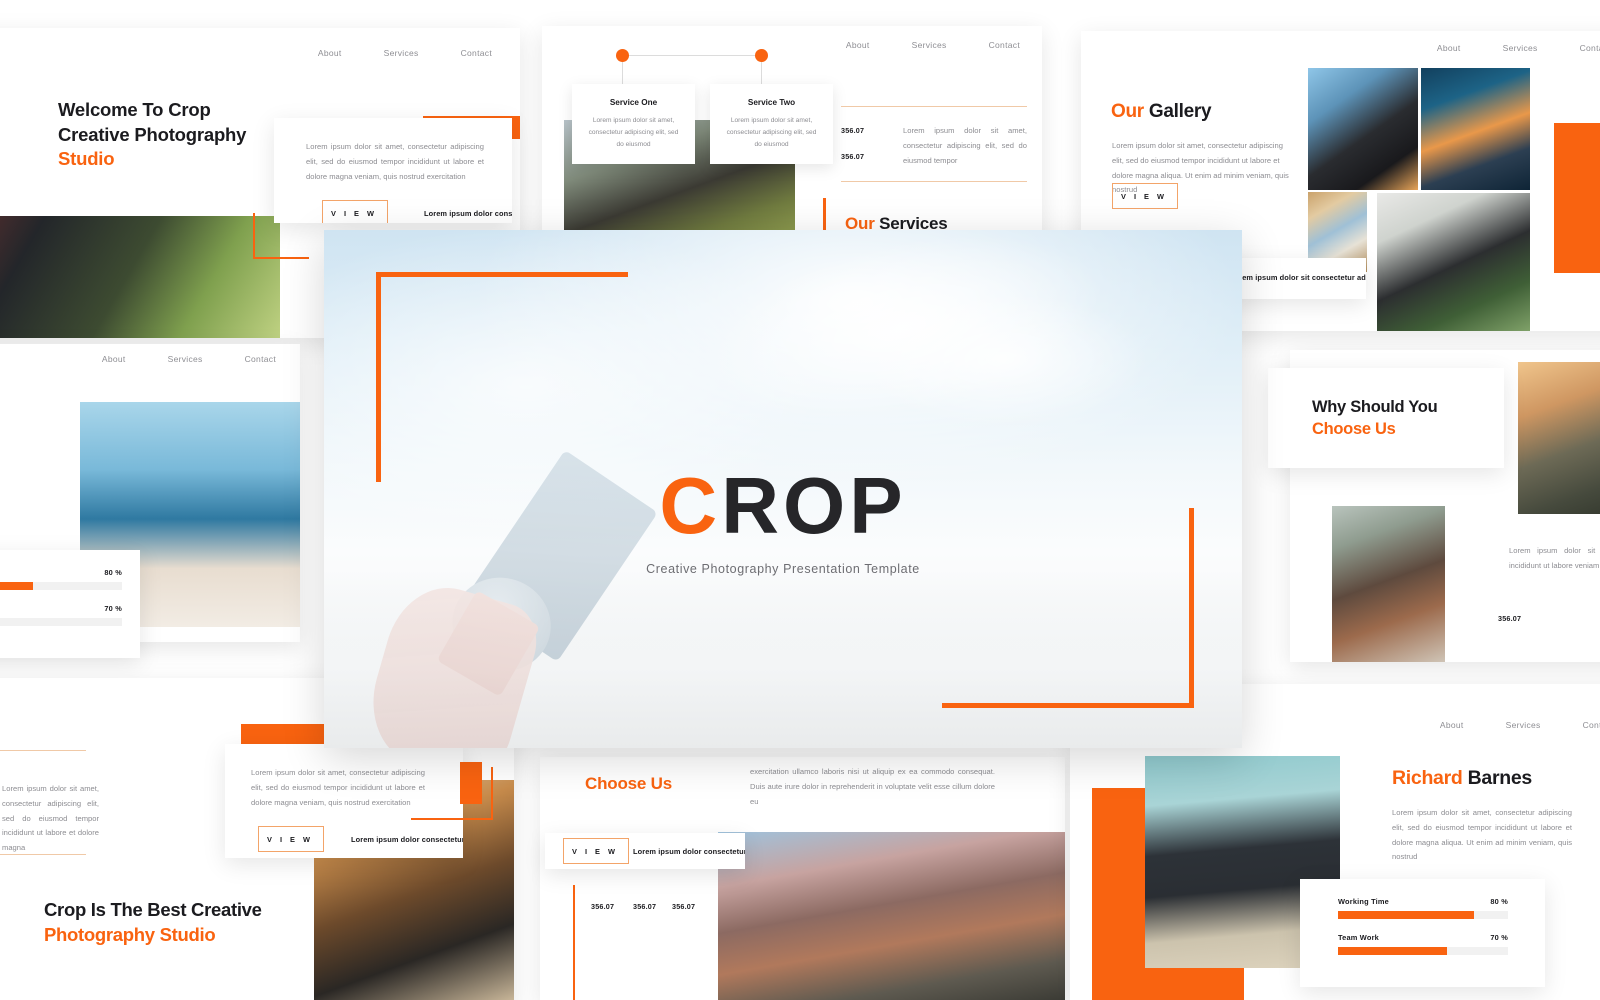  What do you see at coordinates (140, 277) in the screenshot?
I see `welcome-photo-camera-flower` at bounding box center [140, 277].